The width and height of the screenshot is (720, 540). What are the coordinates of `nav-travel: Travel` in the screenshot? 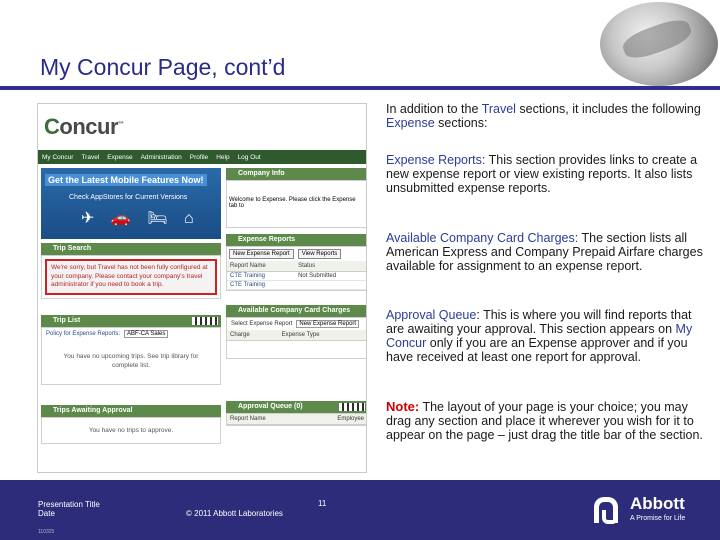 It's located at (90, 157).